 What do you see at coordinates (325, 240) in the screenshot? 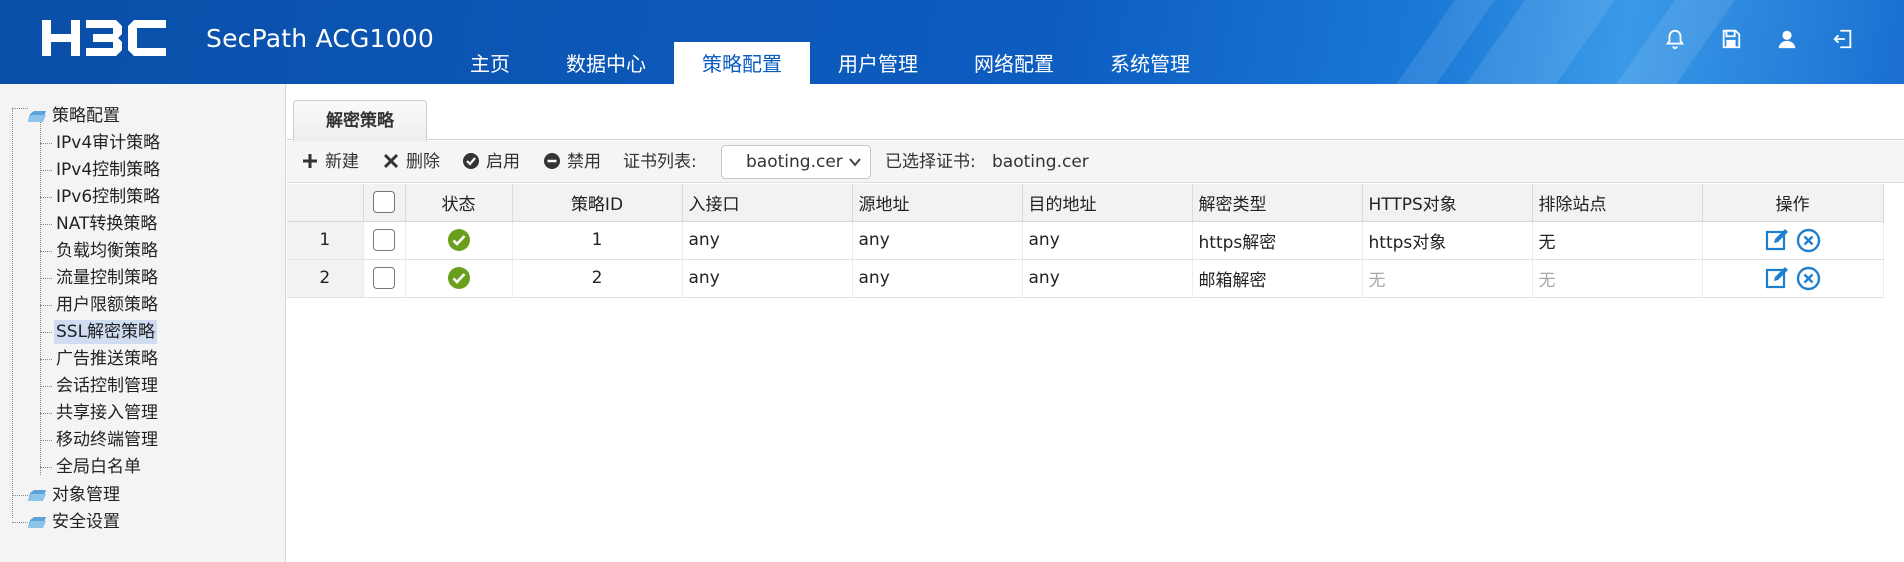
I see `row-number: 1` at bounding box center [325, 240].